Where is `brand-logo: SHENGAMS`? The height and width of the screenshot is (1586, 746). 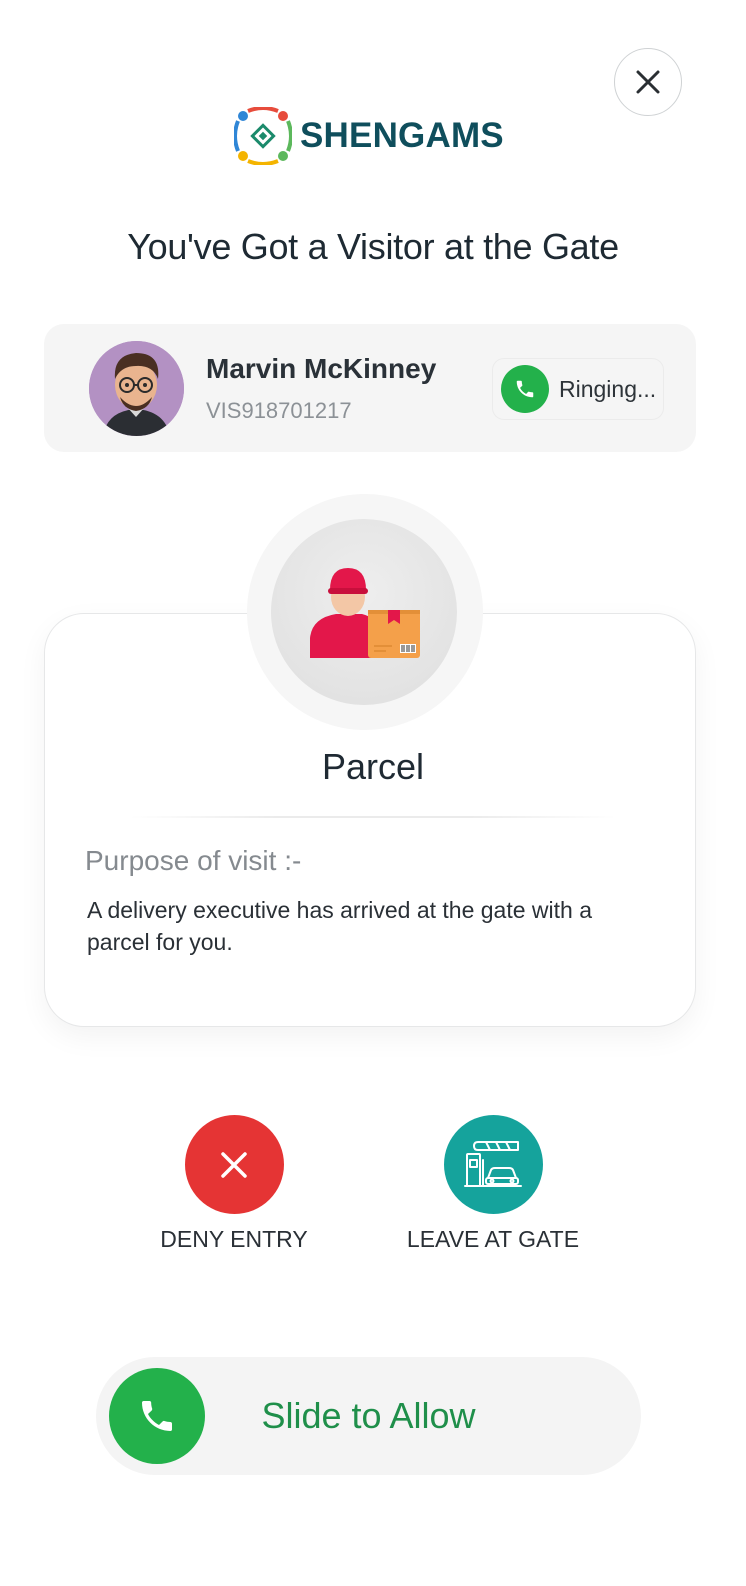 brand-logo: SHENGAMS is located at coordinates (369, 136).